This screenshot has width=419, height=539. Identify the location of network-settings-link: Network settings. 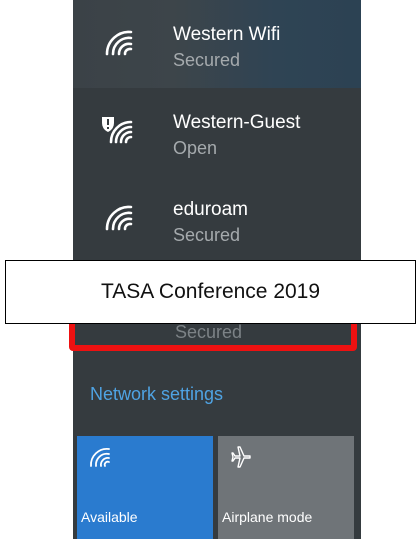
(156, 394).